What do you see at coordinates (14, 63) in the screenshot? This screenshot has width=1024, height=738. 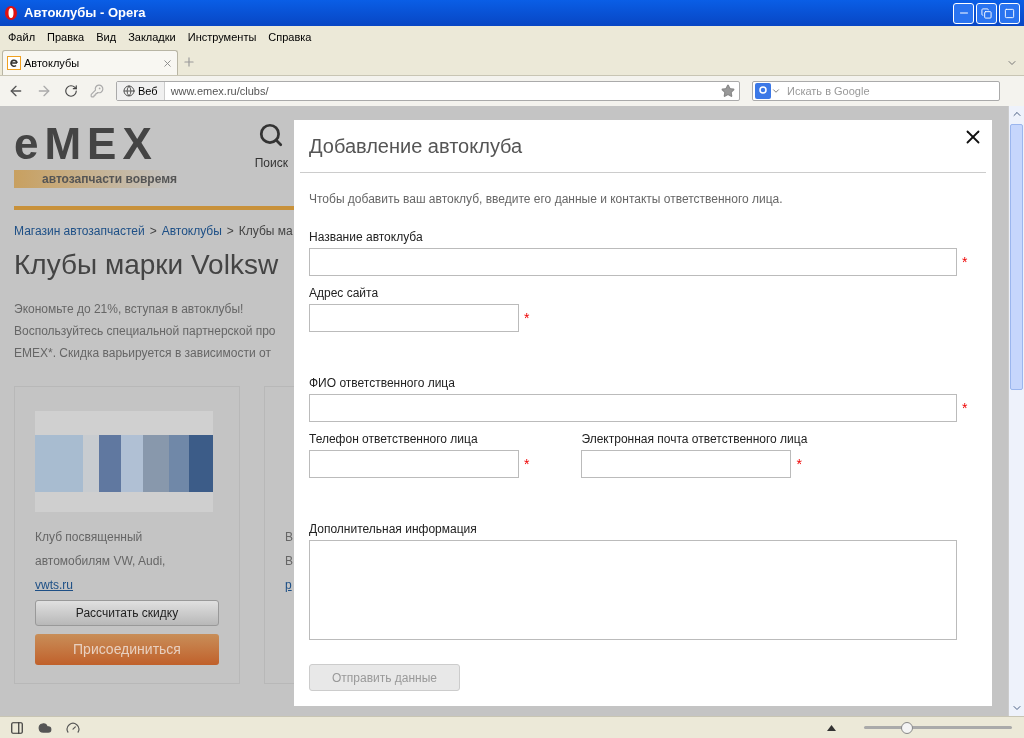 I see `site-icon` at bounding box center [14, 63].